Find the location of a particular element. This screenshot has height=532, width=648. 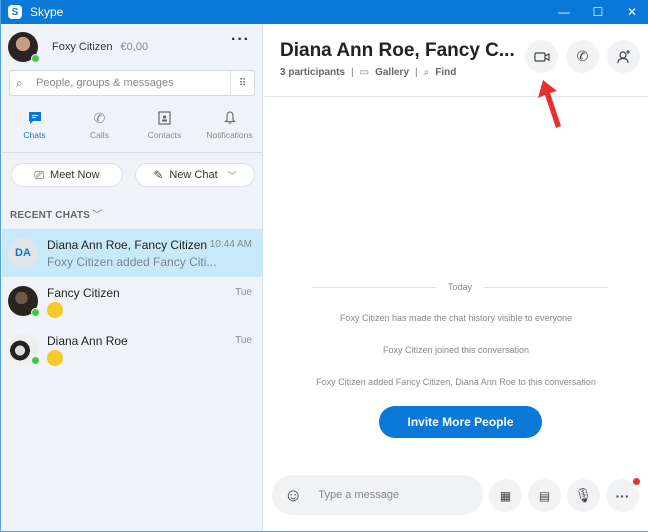

microphone-icon: 🎙︎ is located at coordinates (583, 495).